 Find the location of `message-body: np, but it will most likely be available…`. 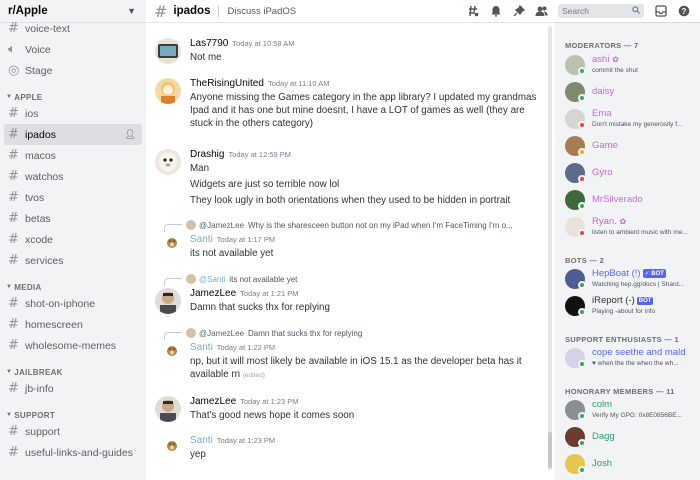

message-body: np, but it will most likely be available… is located at coordinates (356, 368).